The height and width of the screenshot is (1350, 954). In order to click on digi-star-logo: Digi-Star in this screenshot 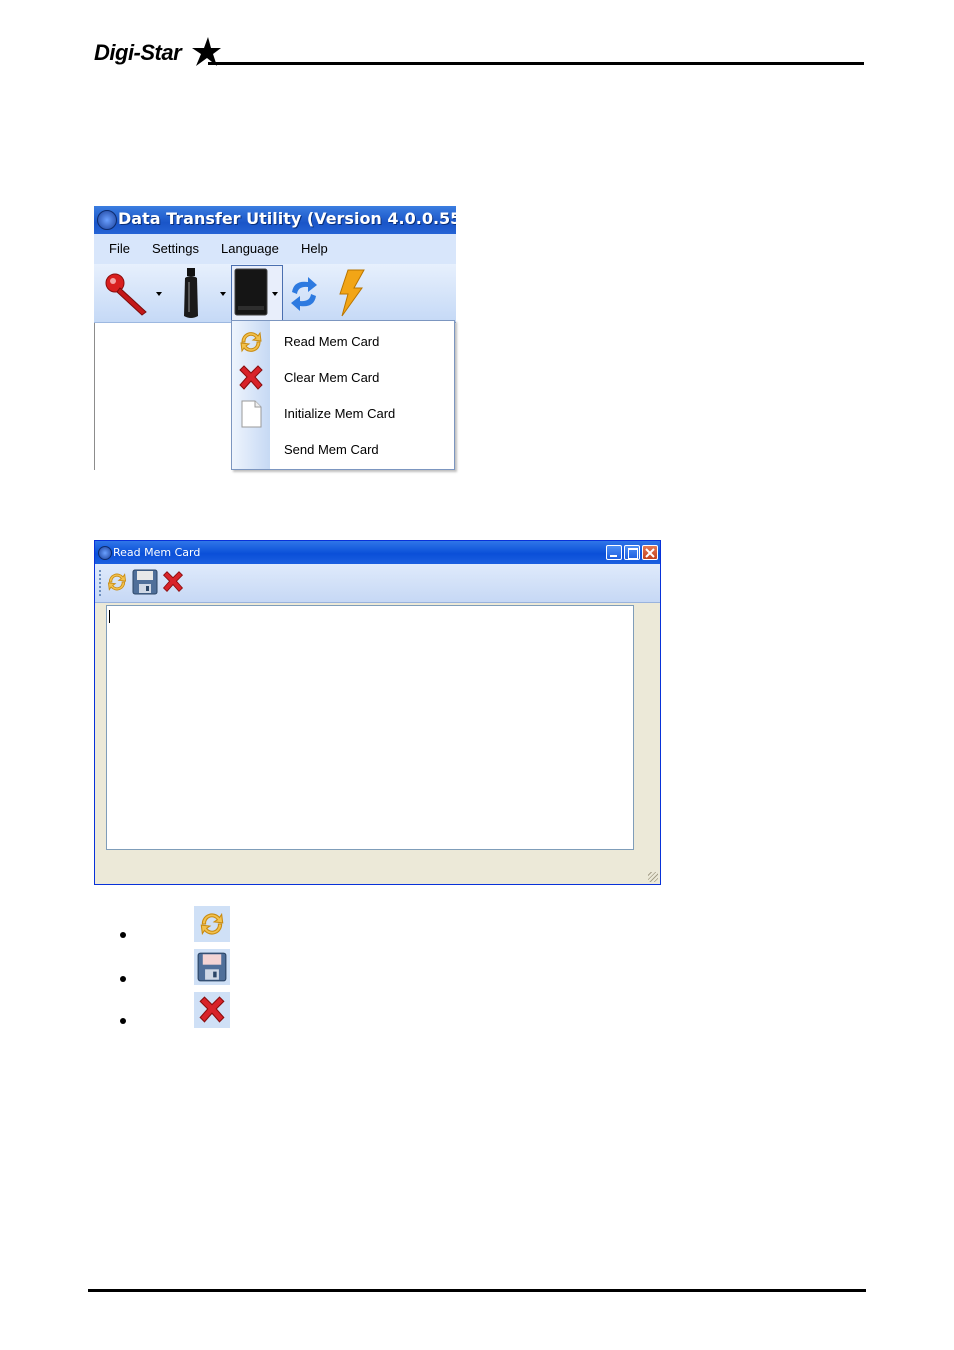, I will do `click(160, 54)`.